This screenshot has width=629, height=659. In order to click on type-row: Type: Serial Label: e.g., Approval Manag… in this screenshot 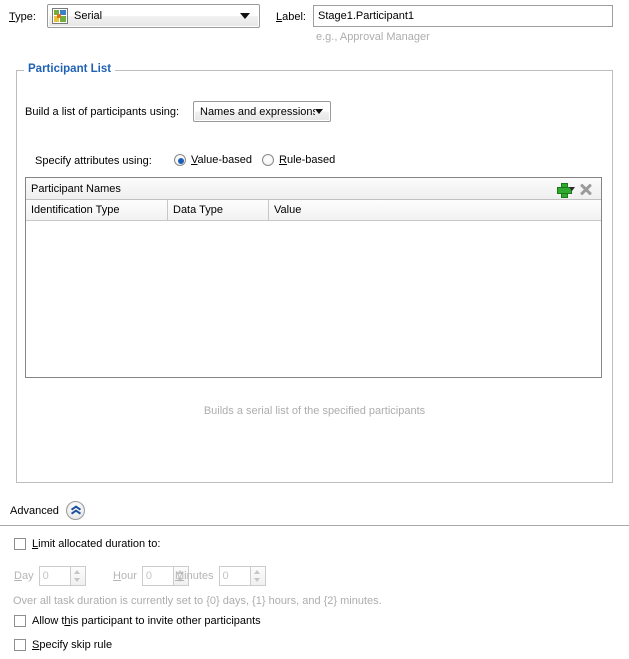, I will do `click(314, 21)`.